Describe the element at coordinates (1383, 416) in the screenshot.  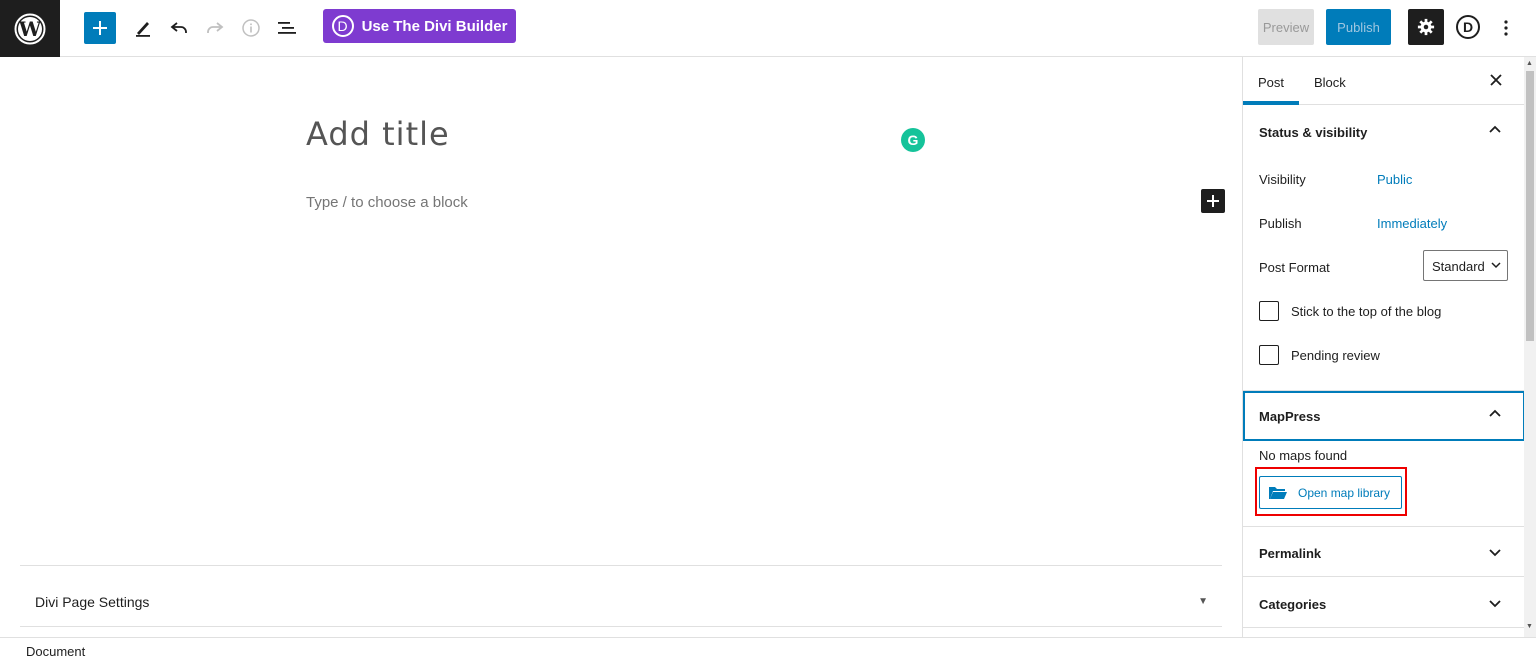
I see `mappress-header: MapPress` at that location.